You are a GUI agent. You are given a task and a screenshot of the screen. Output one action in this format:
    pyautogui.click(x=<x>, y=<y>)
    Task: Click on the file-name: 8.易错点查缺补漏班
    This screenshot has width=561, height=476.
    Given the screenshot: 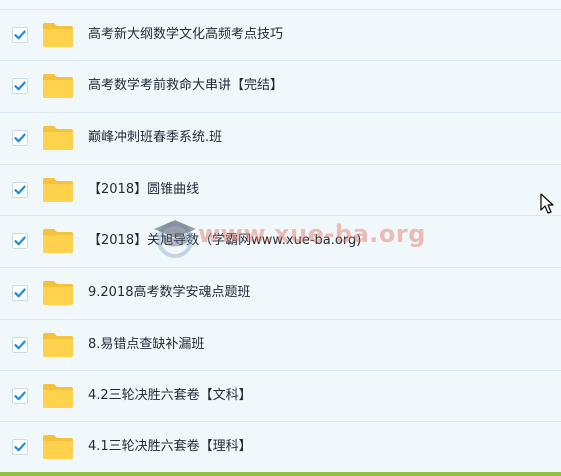 What is the action you would take?
    pyautogui.click(x=146, y=345)
    